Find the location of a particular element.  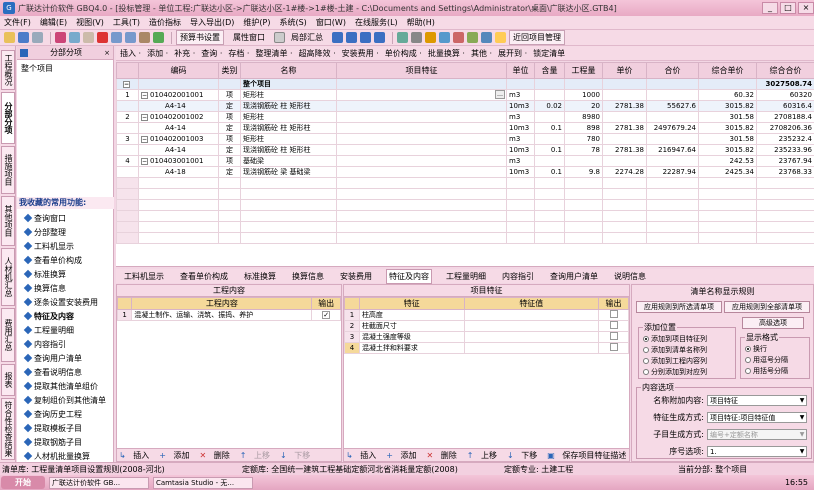

color-icon is located at coordinates (458, 37).